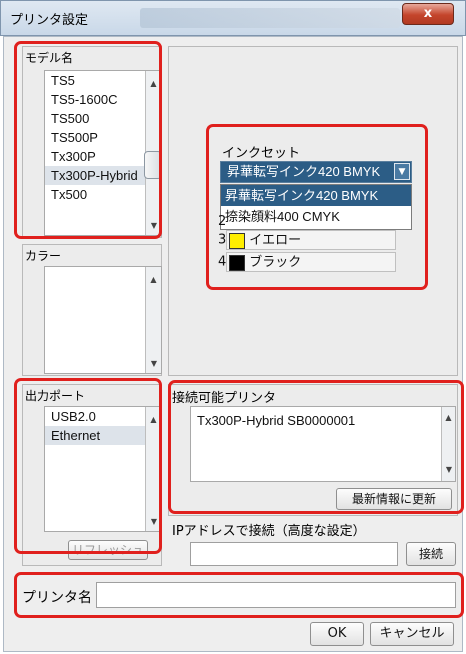 The image size is (466, 654). What do you see at coordinates (431, 554) in the screenshot?
I see `connect-button: 接続` at bounding box center [431, 554].